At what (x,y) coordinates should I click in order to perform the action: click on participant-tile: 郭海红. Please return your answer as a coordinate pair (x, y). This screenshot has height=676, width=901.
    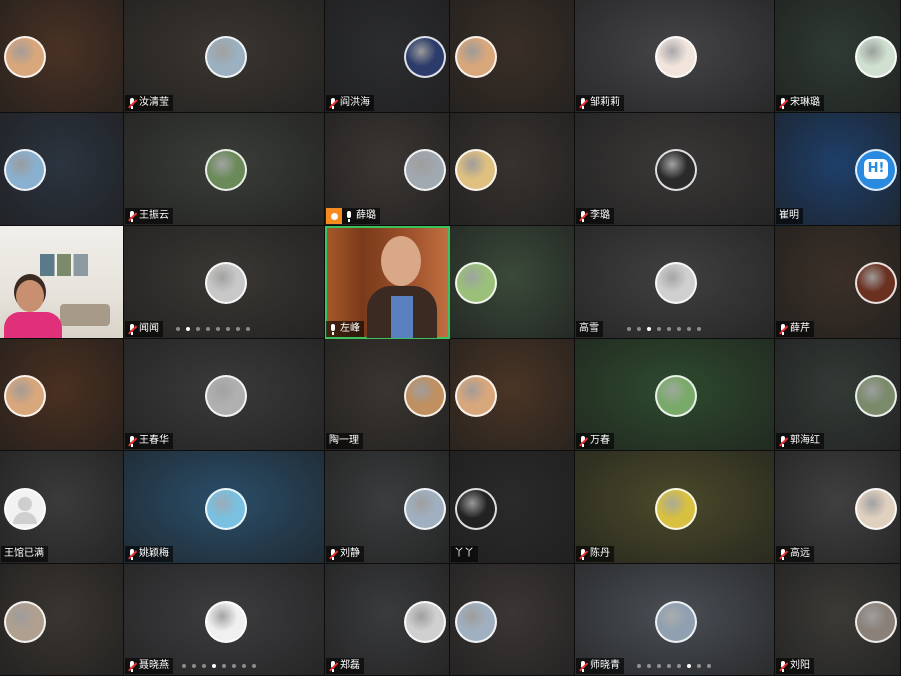
    Looking at the image, I should click on (838, 395).